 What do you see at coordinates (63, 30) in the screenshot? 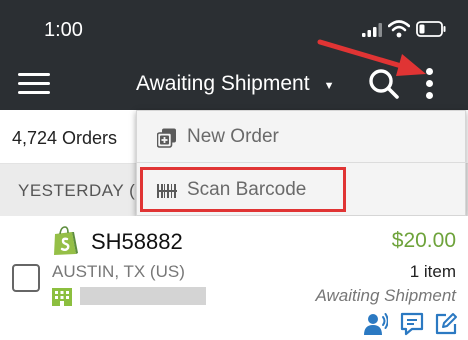
I see `status-time: 1:00` at bounding box center [63, 30].